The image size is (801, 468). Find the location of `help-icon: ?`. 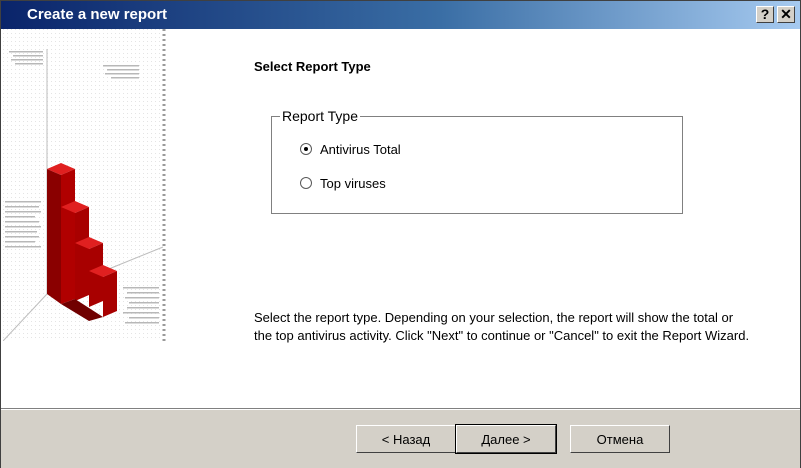

help-icon: ? is located at coordinates (765, 14).